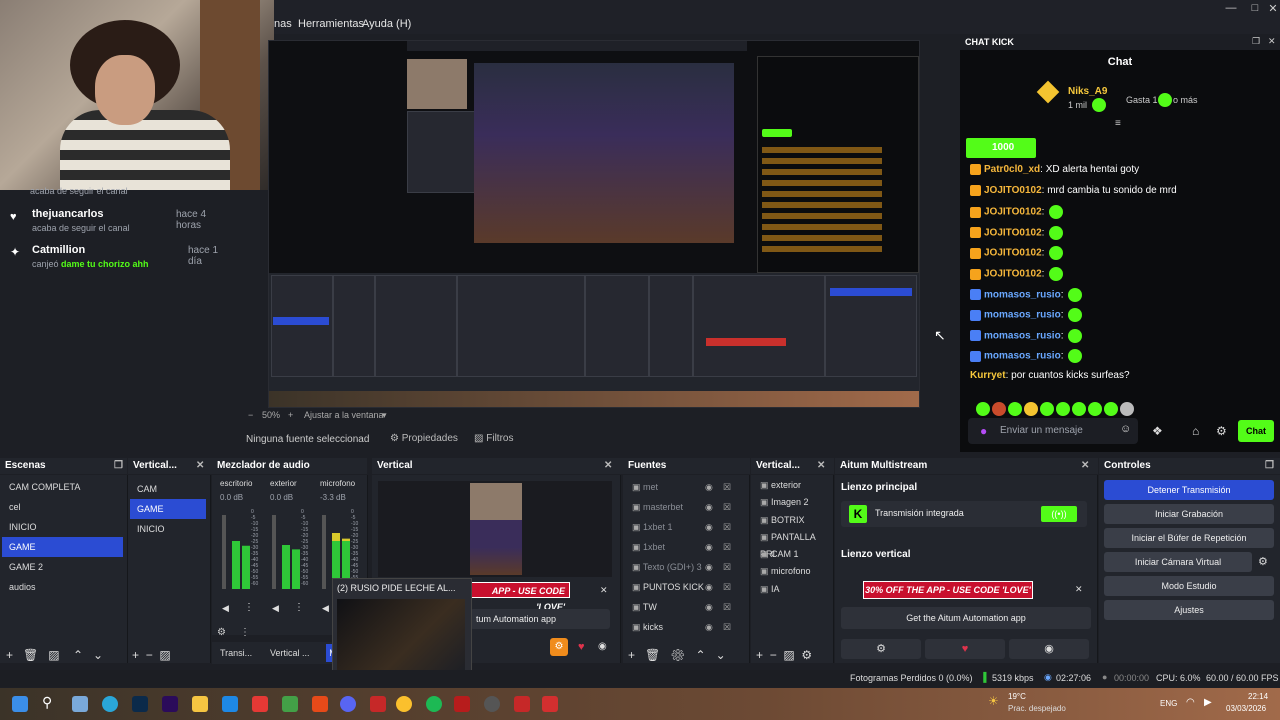  I want to click on filter-icon: ▨, so click(53, 655).